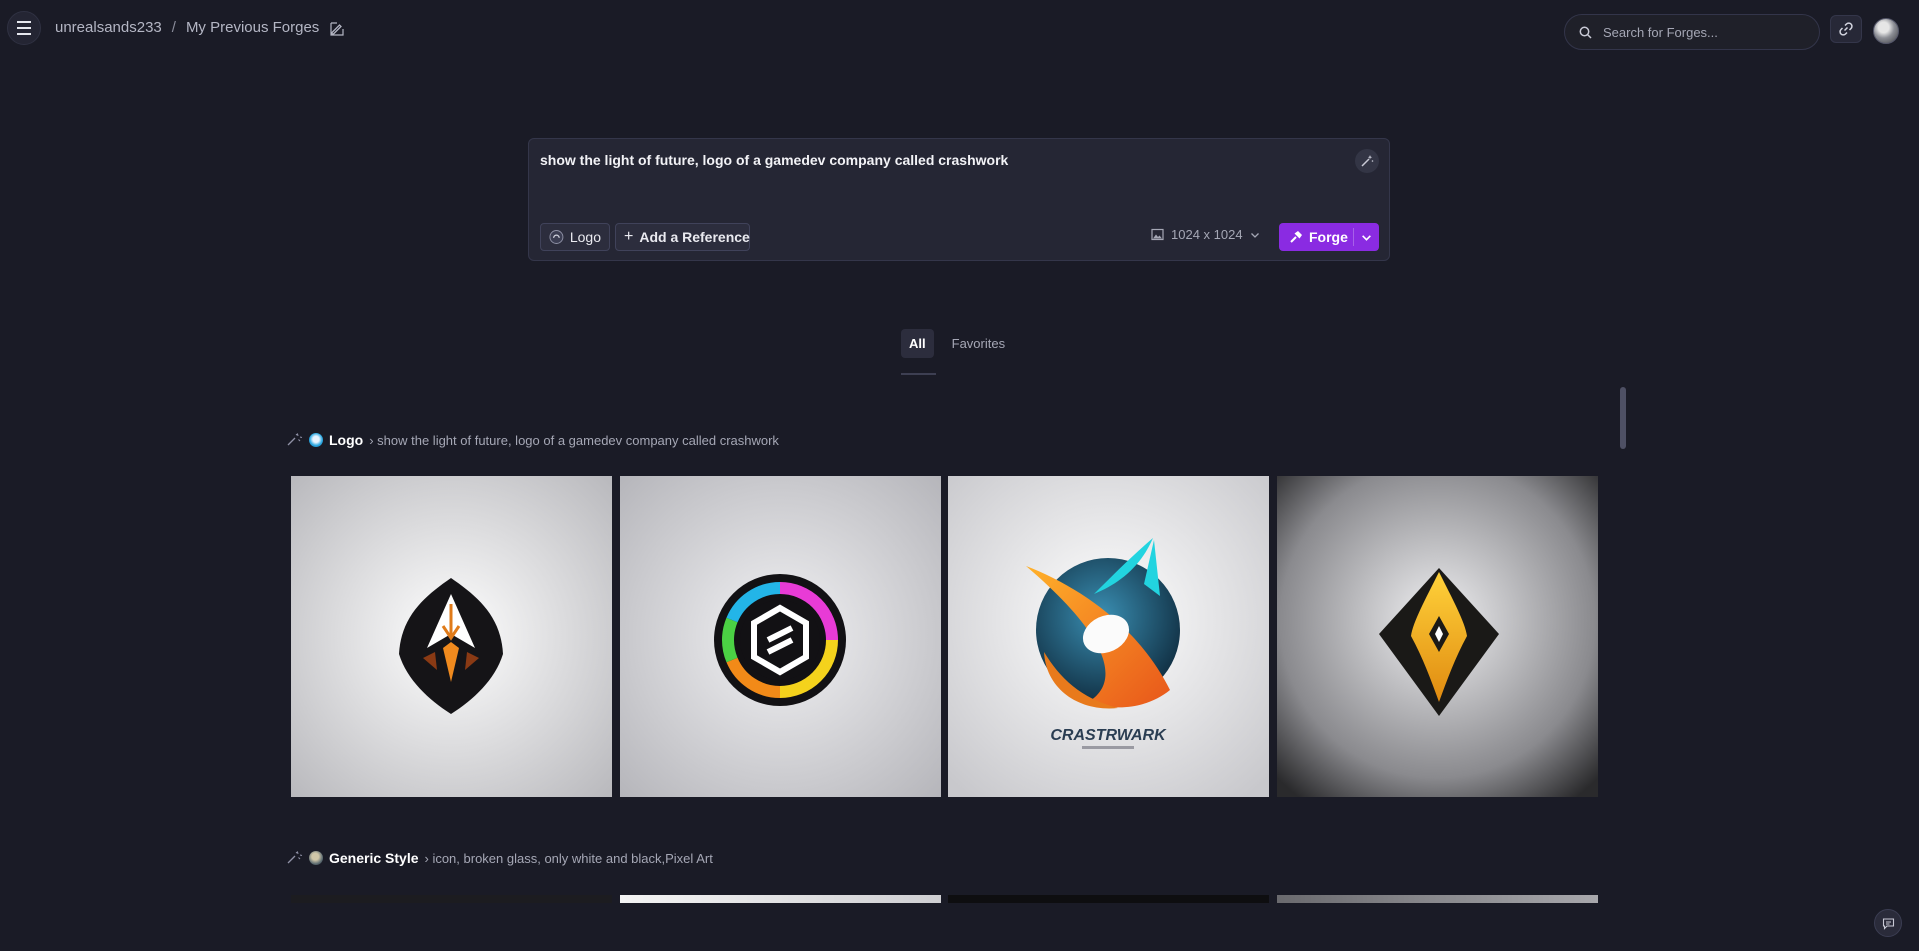  I want to click on forge-options-button, so click(1366, 237).